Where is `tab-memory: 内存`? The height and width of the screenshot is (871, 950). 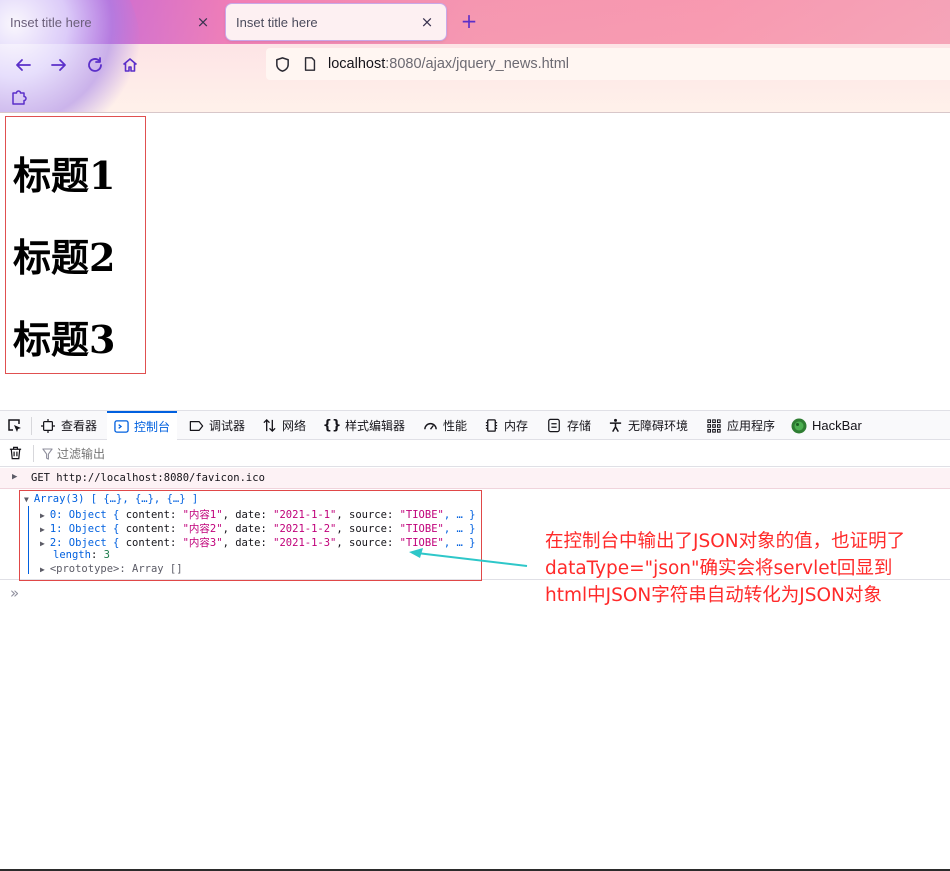
tab-memory: 内存 is located at coordinates (505, 425).